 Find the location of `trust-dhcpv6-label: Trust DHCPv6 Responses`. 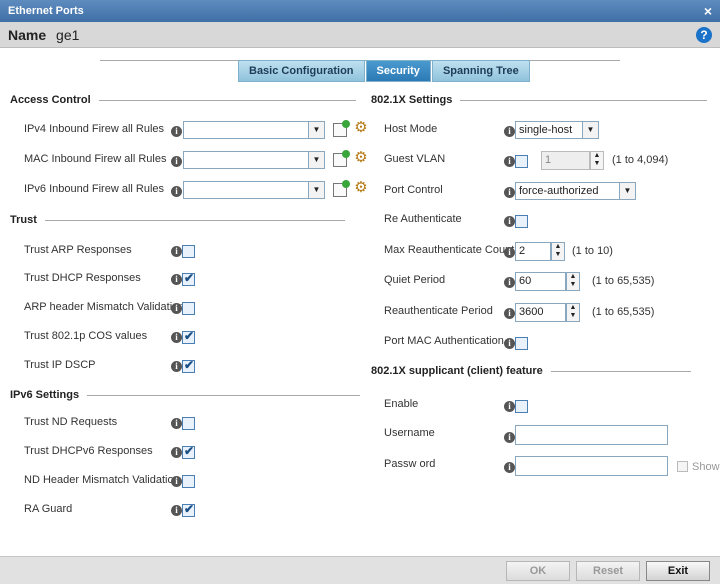

trust-dhcpv6-label: Trust DHCPv6 Responses is located at coordinates (88, 451).